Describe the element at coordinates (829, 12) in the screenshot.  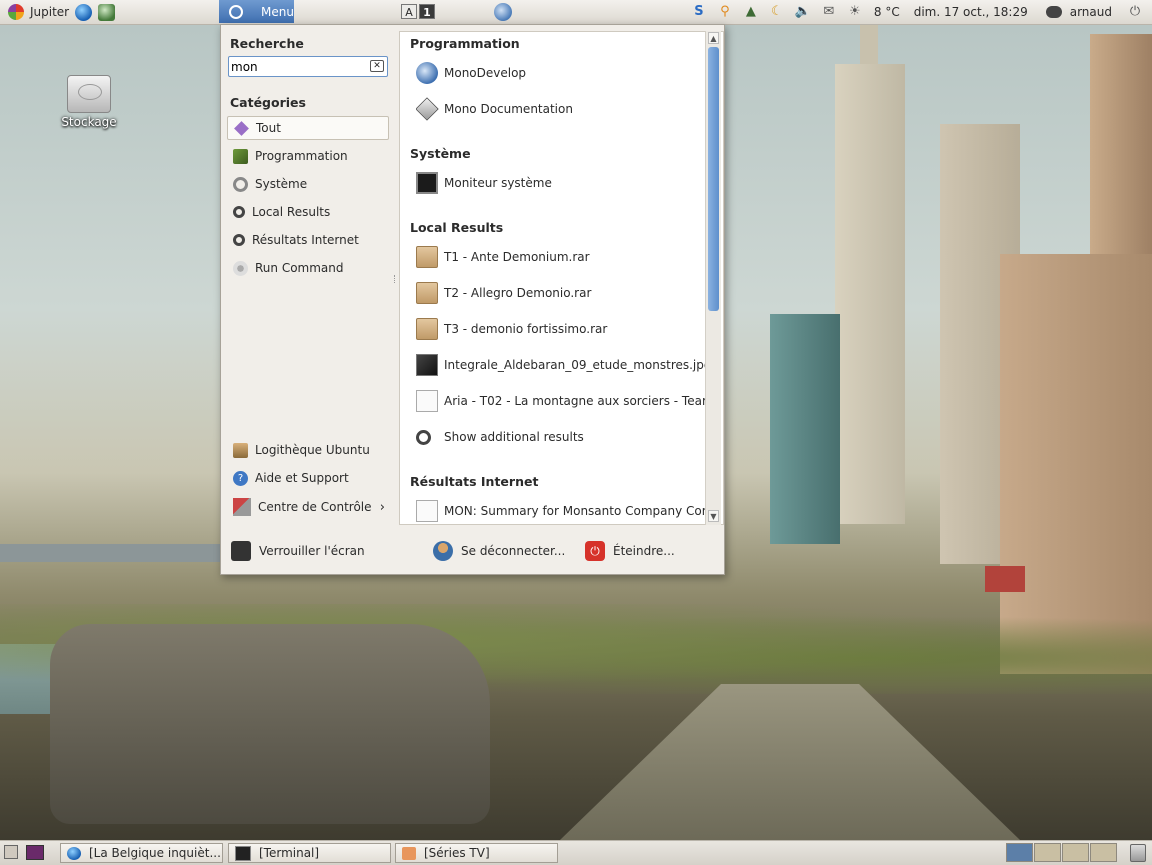
I see `mail-icon: ✉` at that location.